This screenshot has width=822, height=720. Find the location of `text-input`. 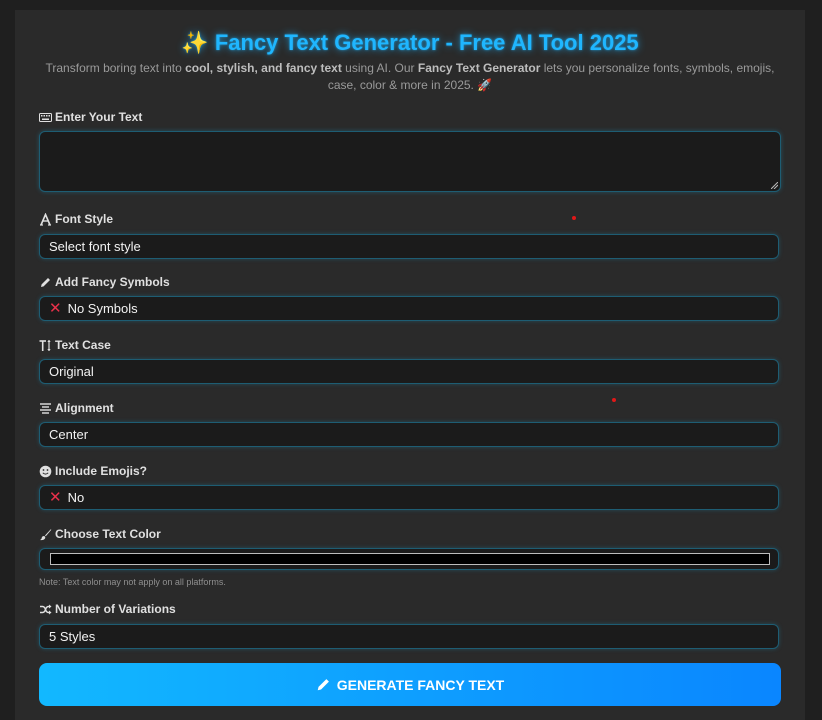

text-input is located at coordinates (410, 161).